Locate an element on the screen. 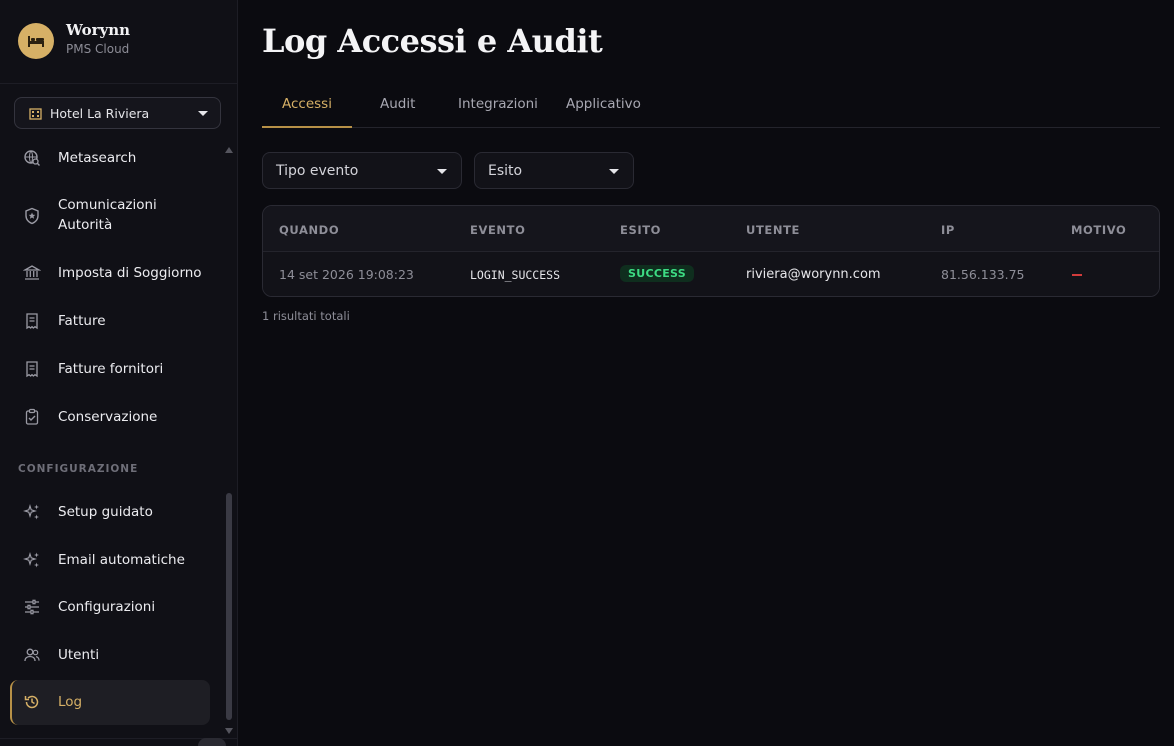  sidebar-item-label: Conservazione is located at coordinates (108, 417).